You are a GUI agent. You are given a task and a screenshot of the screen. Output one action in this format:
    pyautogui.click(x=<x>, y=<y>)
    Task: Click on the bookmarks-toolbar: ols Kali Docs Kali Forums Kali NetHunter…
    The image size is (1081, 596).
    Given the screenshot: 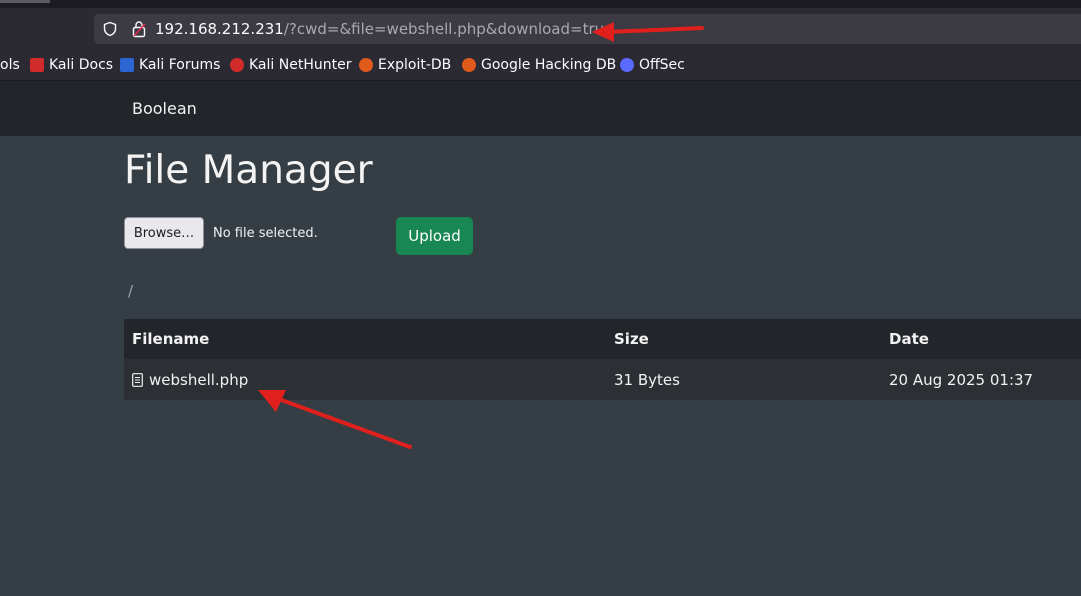 What is the action you would take?
    pyautogui.click(x=540, y=65)
    